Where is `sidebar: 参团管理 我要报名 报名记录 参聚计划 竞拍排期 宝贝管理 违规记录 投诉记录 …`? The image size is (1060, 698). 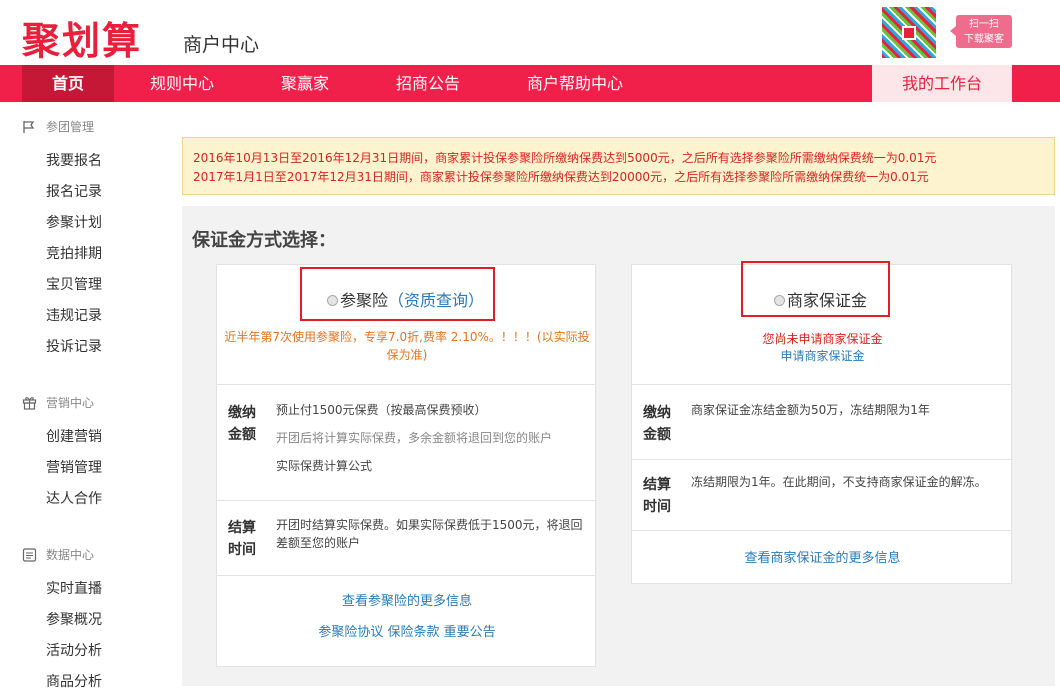
sidebar: 参团管理 我要报名 报名记录 参聚计划 竞拍排期 宝贝管理 违规记录 投诉记录 … is located at coordinates (86, 396).